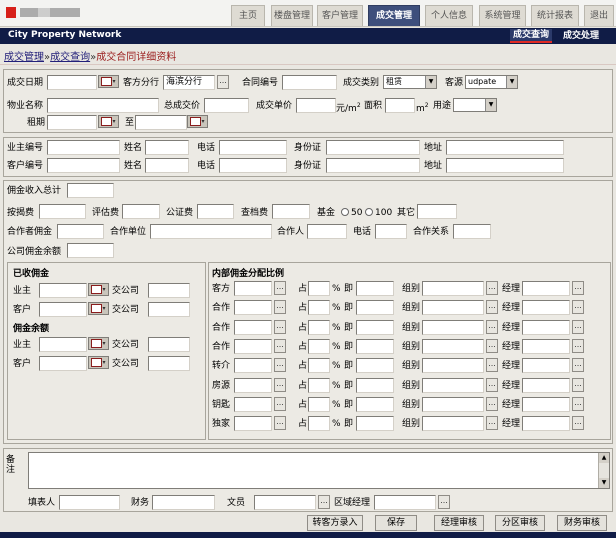 This screenshot has width=616, height=538. I want to click on partner-comm-input, so click(80, 231).